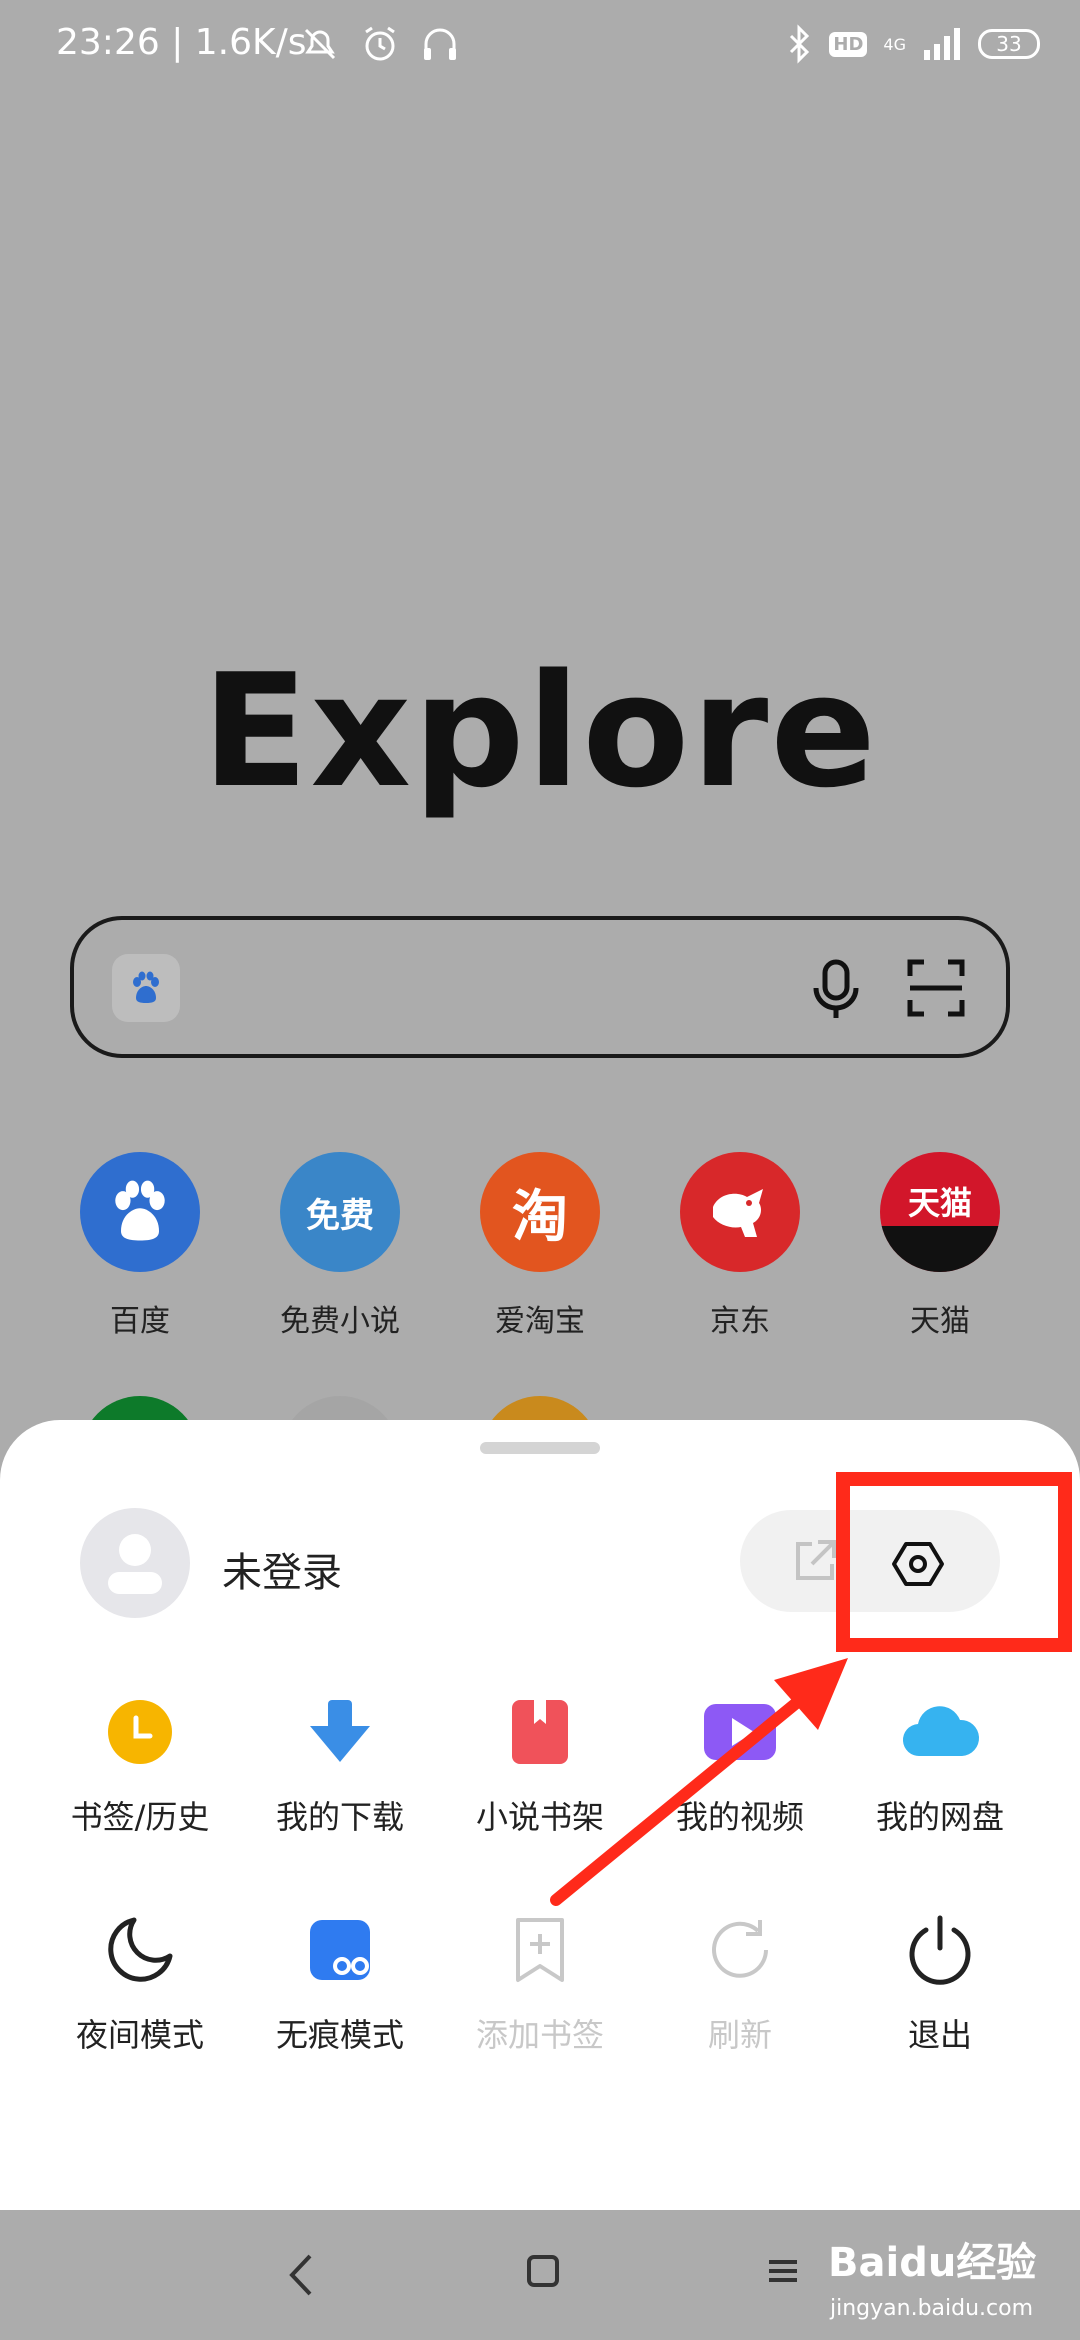 The height and width of the screenshot is (2340, 1080). I want to click on home-button, so click(543, 2273).